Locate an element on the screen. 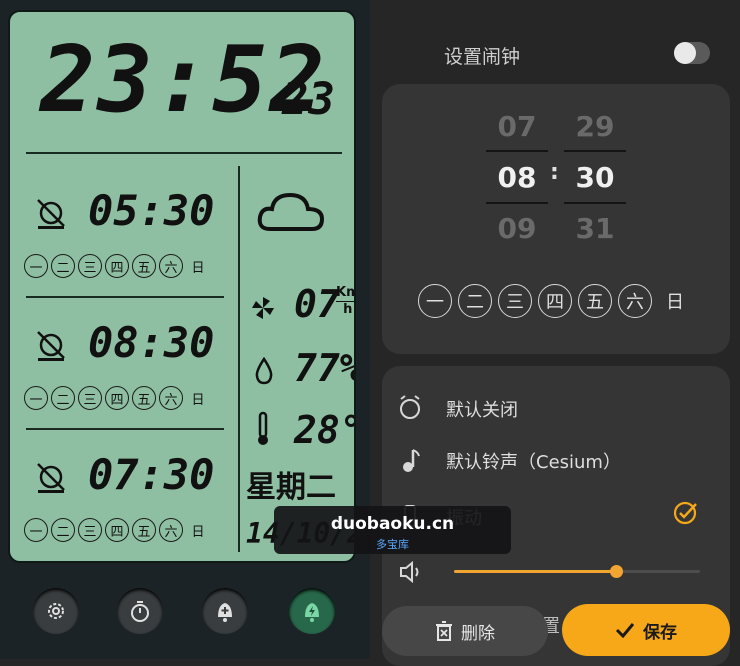  hour-prev: 07 is located at coordinates (517, 126).